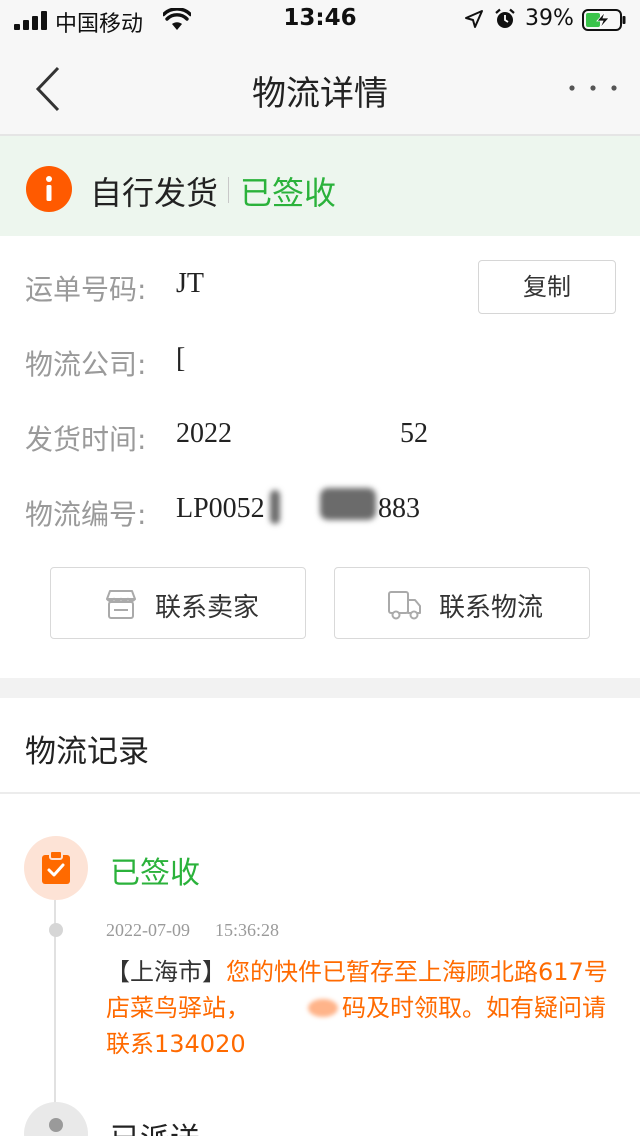  What do you see at coordinates (154, 193) in the screenshot?
I see `delivery-type: 自行发货` at bounding box center [154, 193].